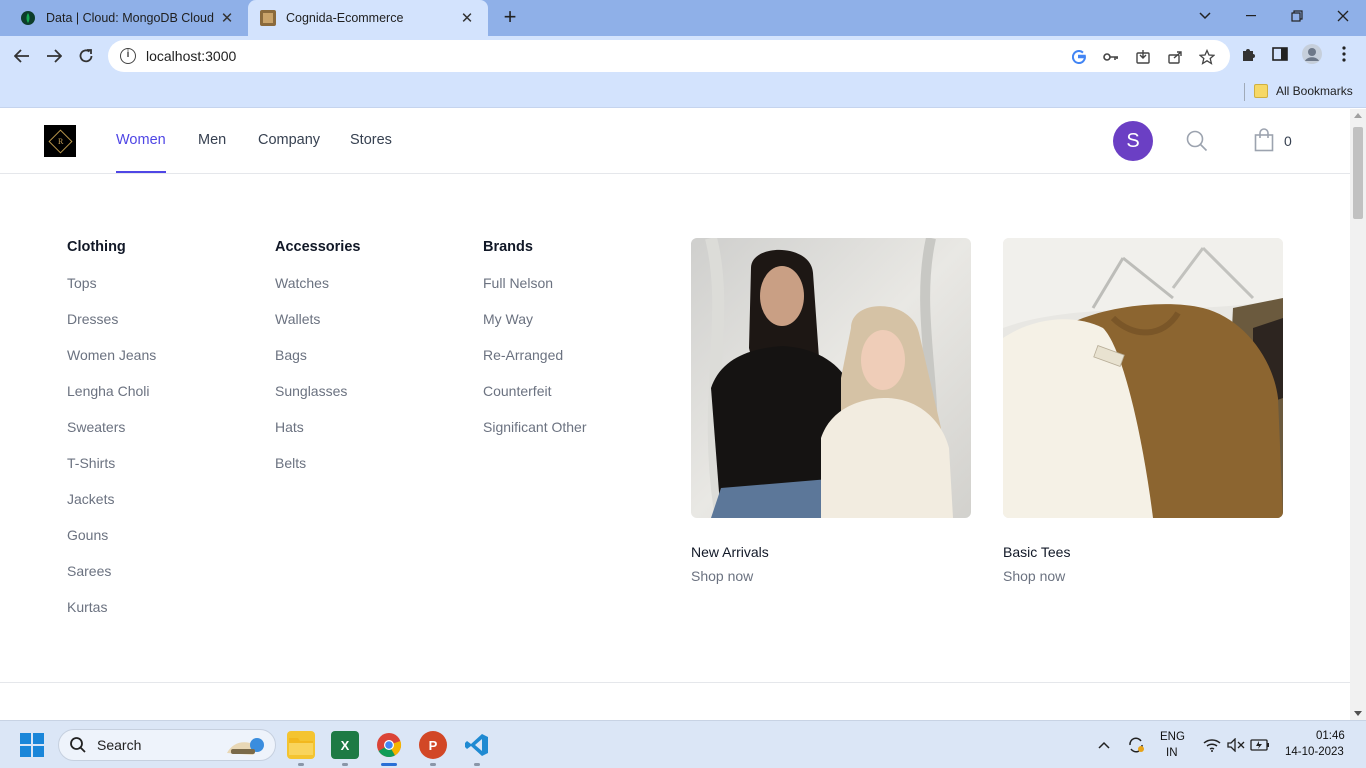 The image size is (1366, 768). Describe the element at coordinates (345, 745) in the screenshot. I see `excel-icon: X` at that location.